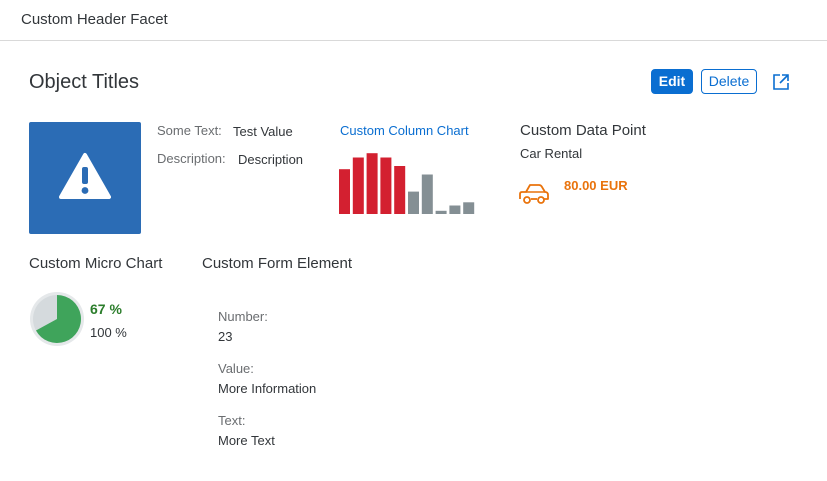  What do you see at coordinates (57, 319) in the screenshot?
I see `radial-micro-chart` at bounding box center [57, 319].